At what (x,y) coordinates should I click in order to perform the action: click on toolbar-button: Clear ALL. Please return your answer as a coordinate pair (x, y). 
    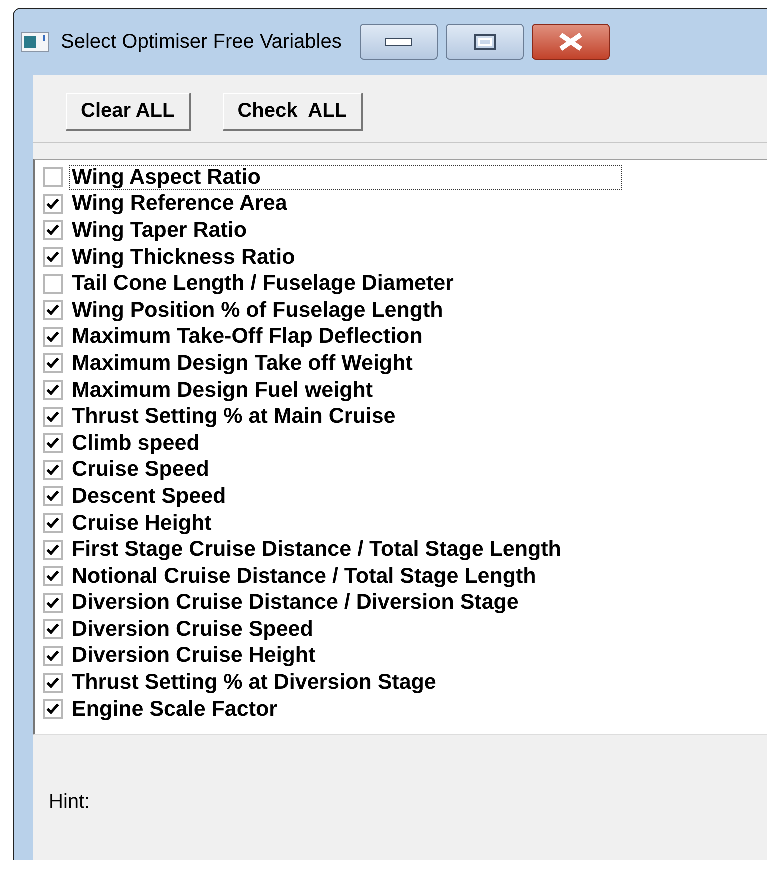
    Looking at the image, I should click on (128, 112).